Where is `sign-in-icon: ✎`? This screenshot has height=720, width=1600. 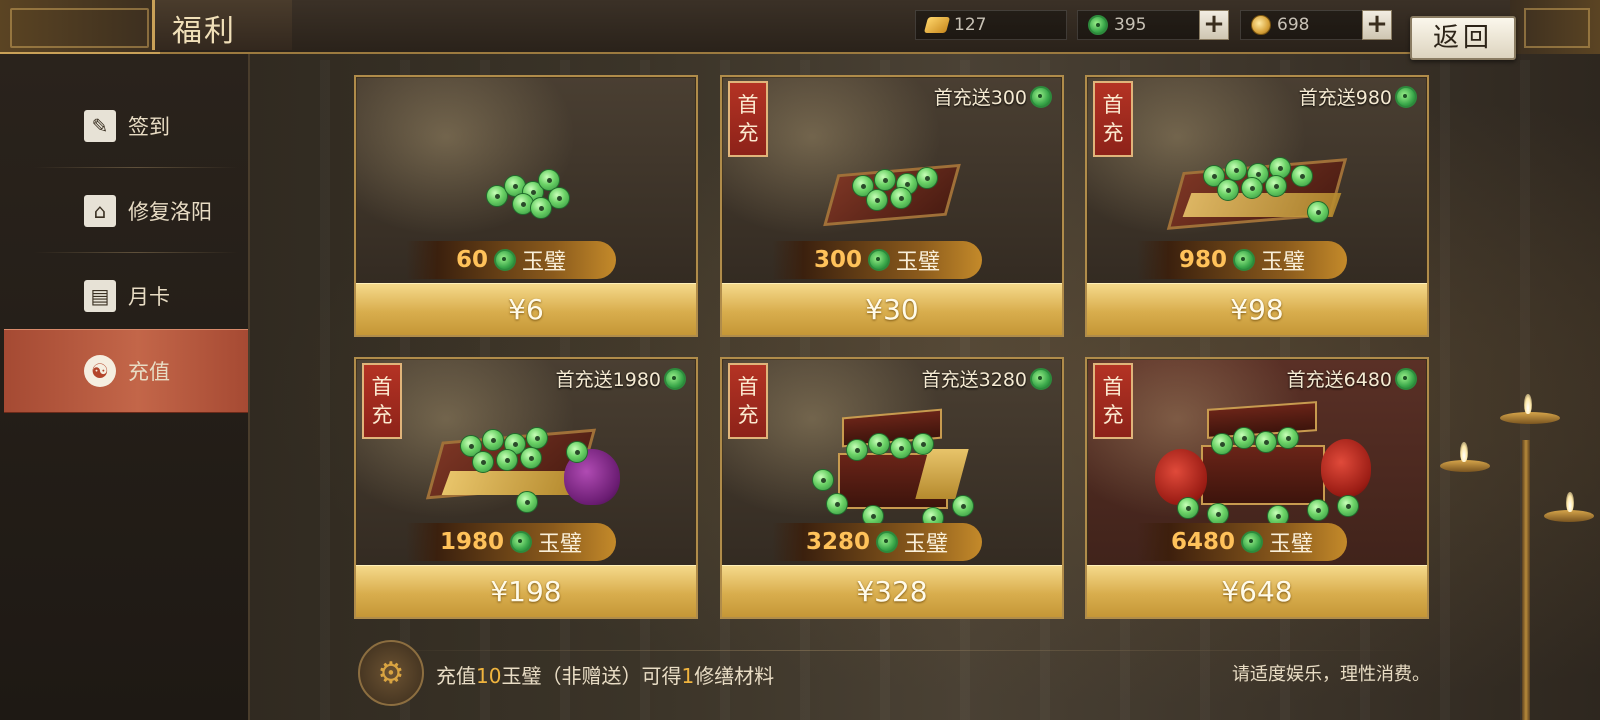
sign-in-icon: ✎ is located at coordinates (100, 126).